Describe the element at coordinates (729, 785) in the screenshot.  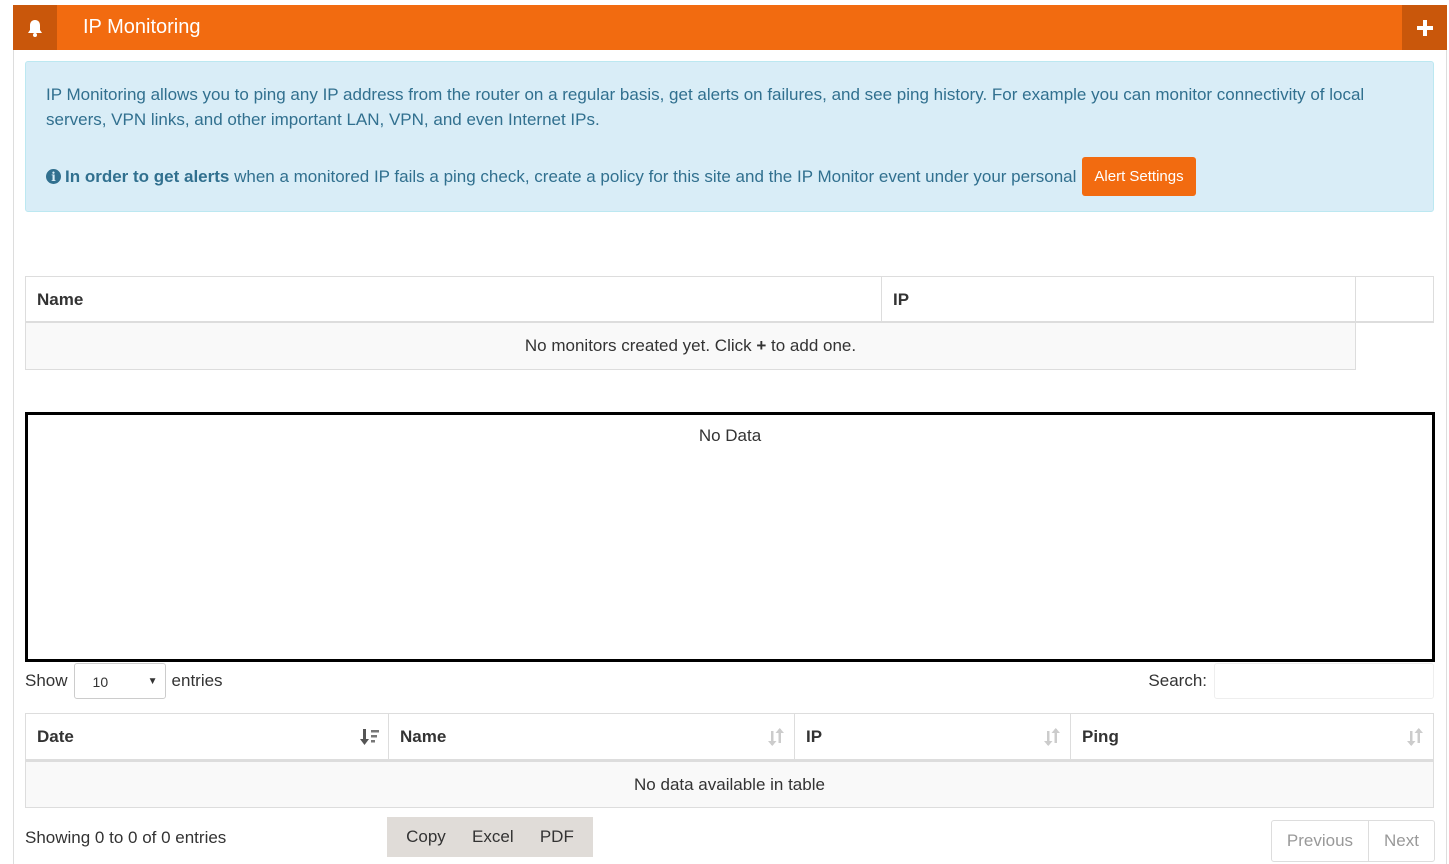
I see `history-empty-row: No data available in table` at that location.